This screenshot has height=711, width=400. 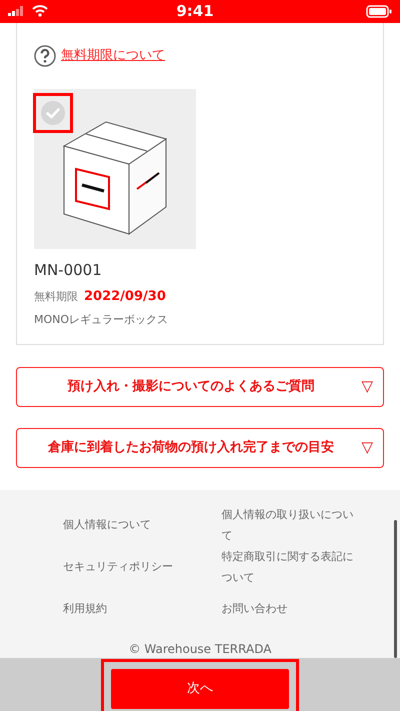 What do you see at coordinates (291, 609) in the screenshot?
I see `footer-link: お問い合わせ` at bounding box center [291, 609].